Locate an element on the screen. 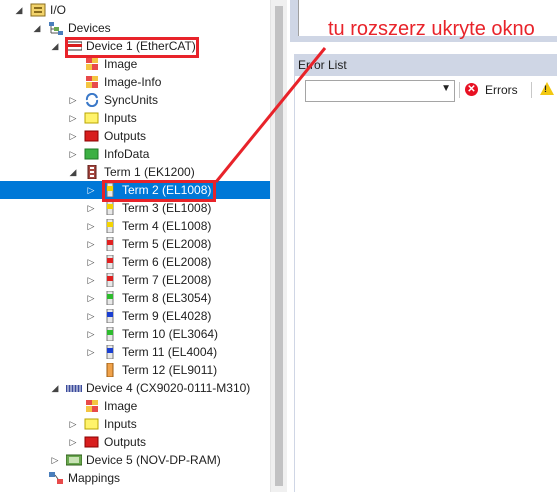 The width and height of the screenshot is (557, 492). errors-filter-button: ✕ Errors is located at coordinates (498, 90).